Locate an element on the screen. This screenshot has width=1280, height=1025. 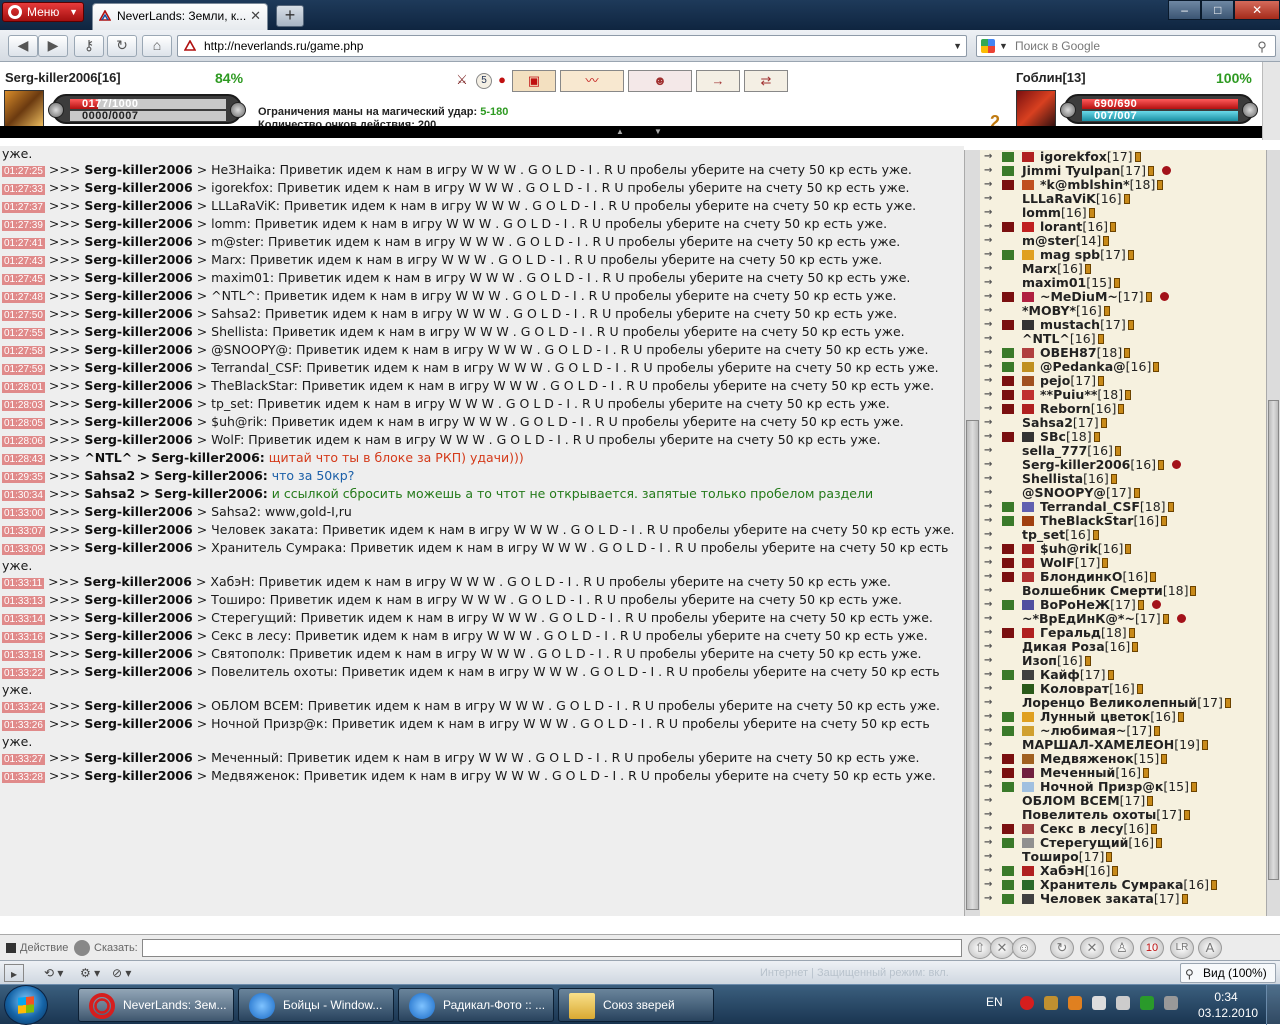
back-button: ◀ is located at coordinates (23, 46).